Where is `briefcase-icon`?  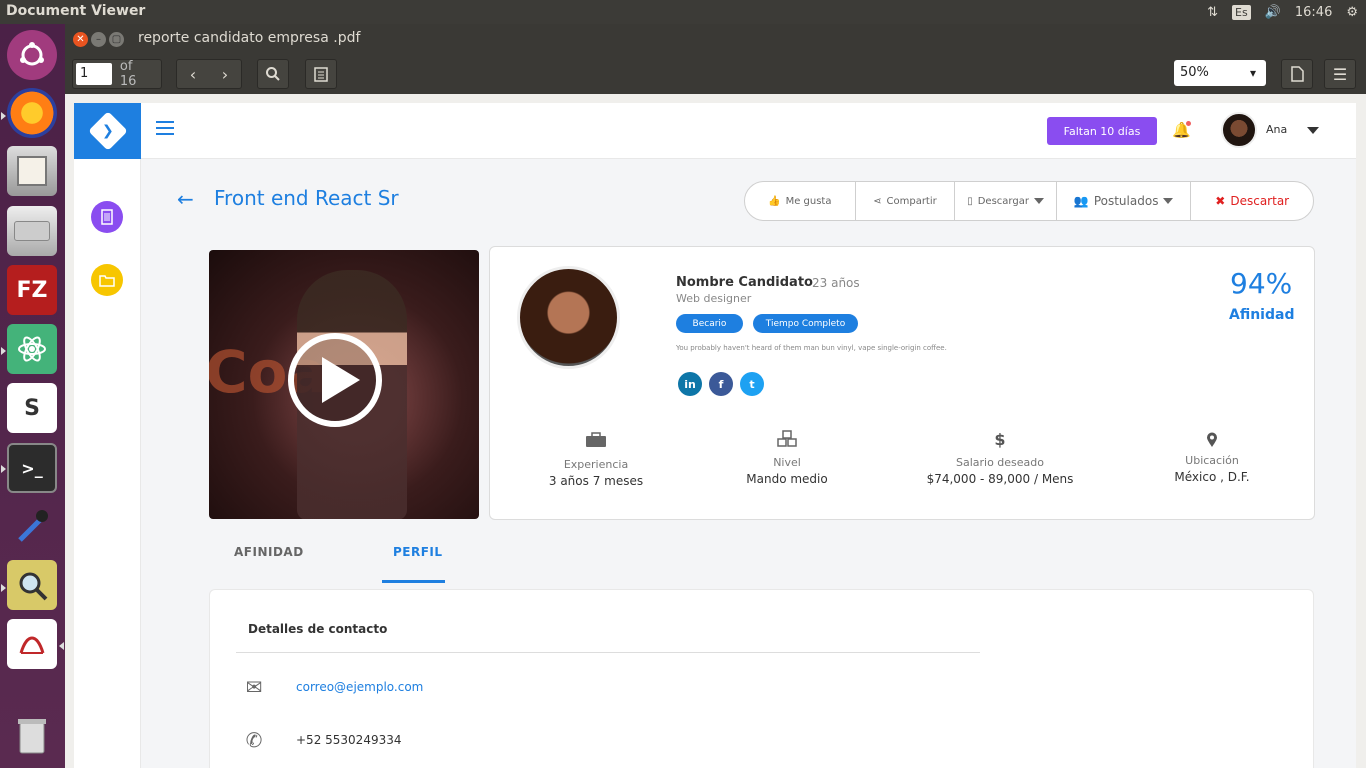
briefcase-icon is located at coordinates (596, 442).